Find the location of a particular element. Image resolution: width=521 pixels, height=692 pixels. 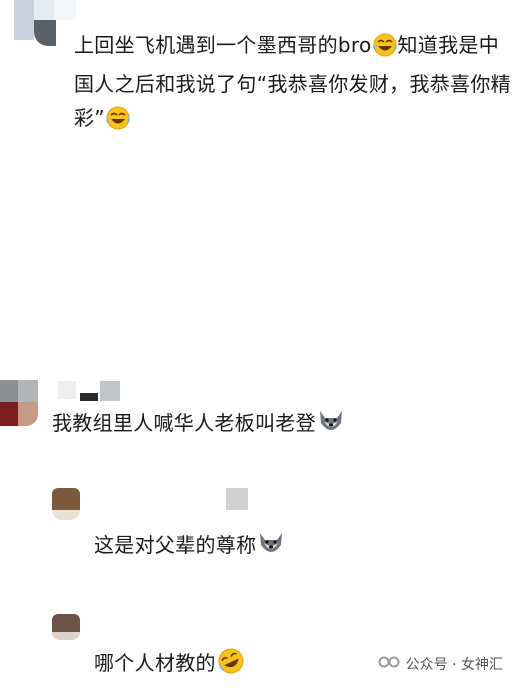

watermark-label: 公众号 · 女神汇 is located at coordinates (454, 665).